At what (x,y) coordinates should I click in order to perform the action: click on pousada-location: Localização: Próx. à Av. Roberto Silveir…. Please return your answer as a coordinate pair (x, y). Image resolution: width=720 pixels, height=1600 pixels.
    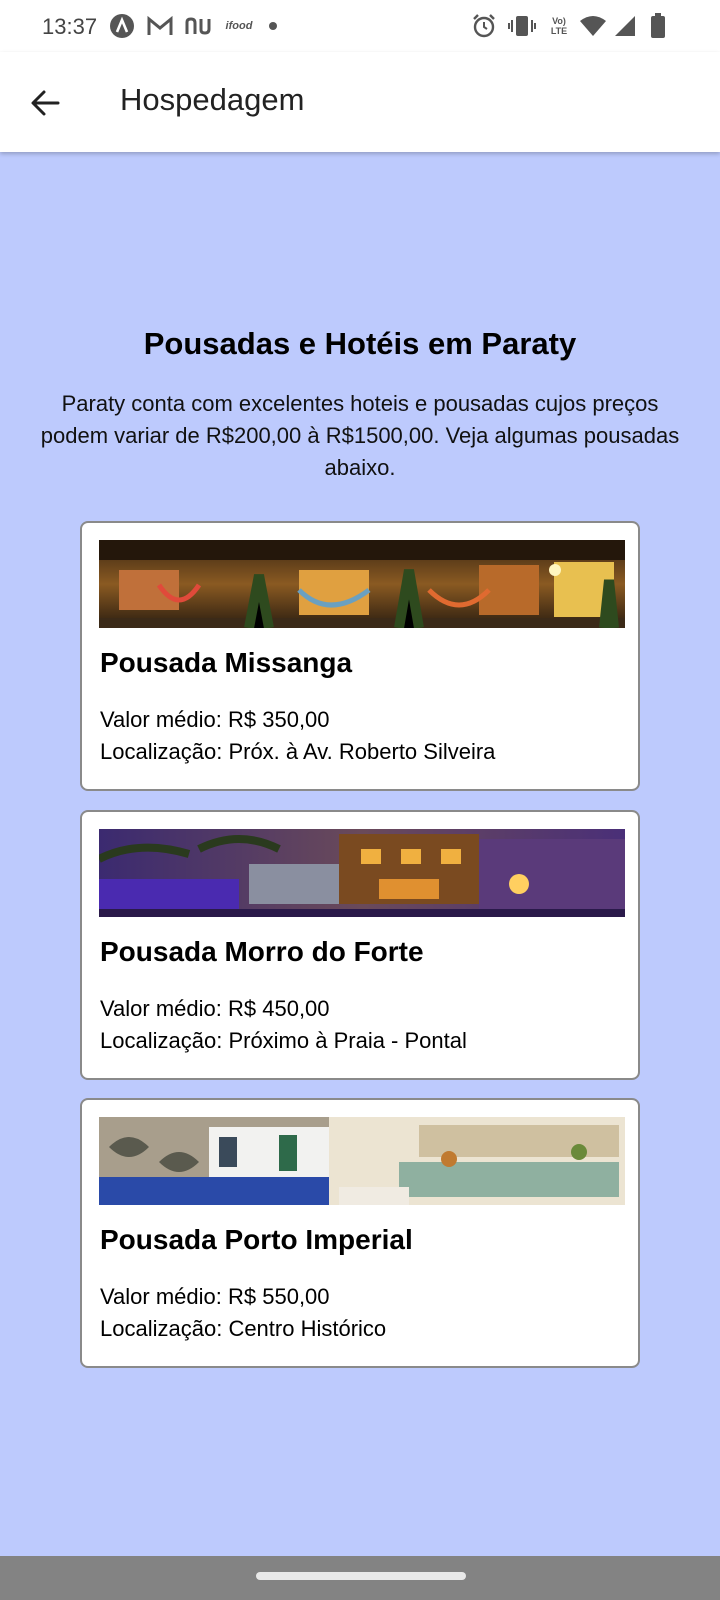
    Looking at the image, I should click on (297, 752).